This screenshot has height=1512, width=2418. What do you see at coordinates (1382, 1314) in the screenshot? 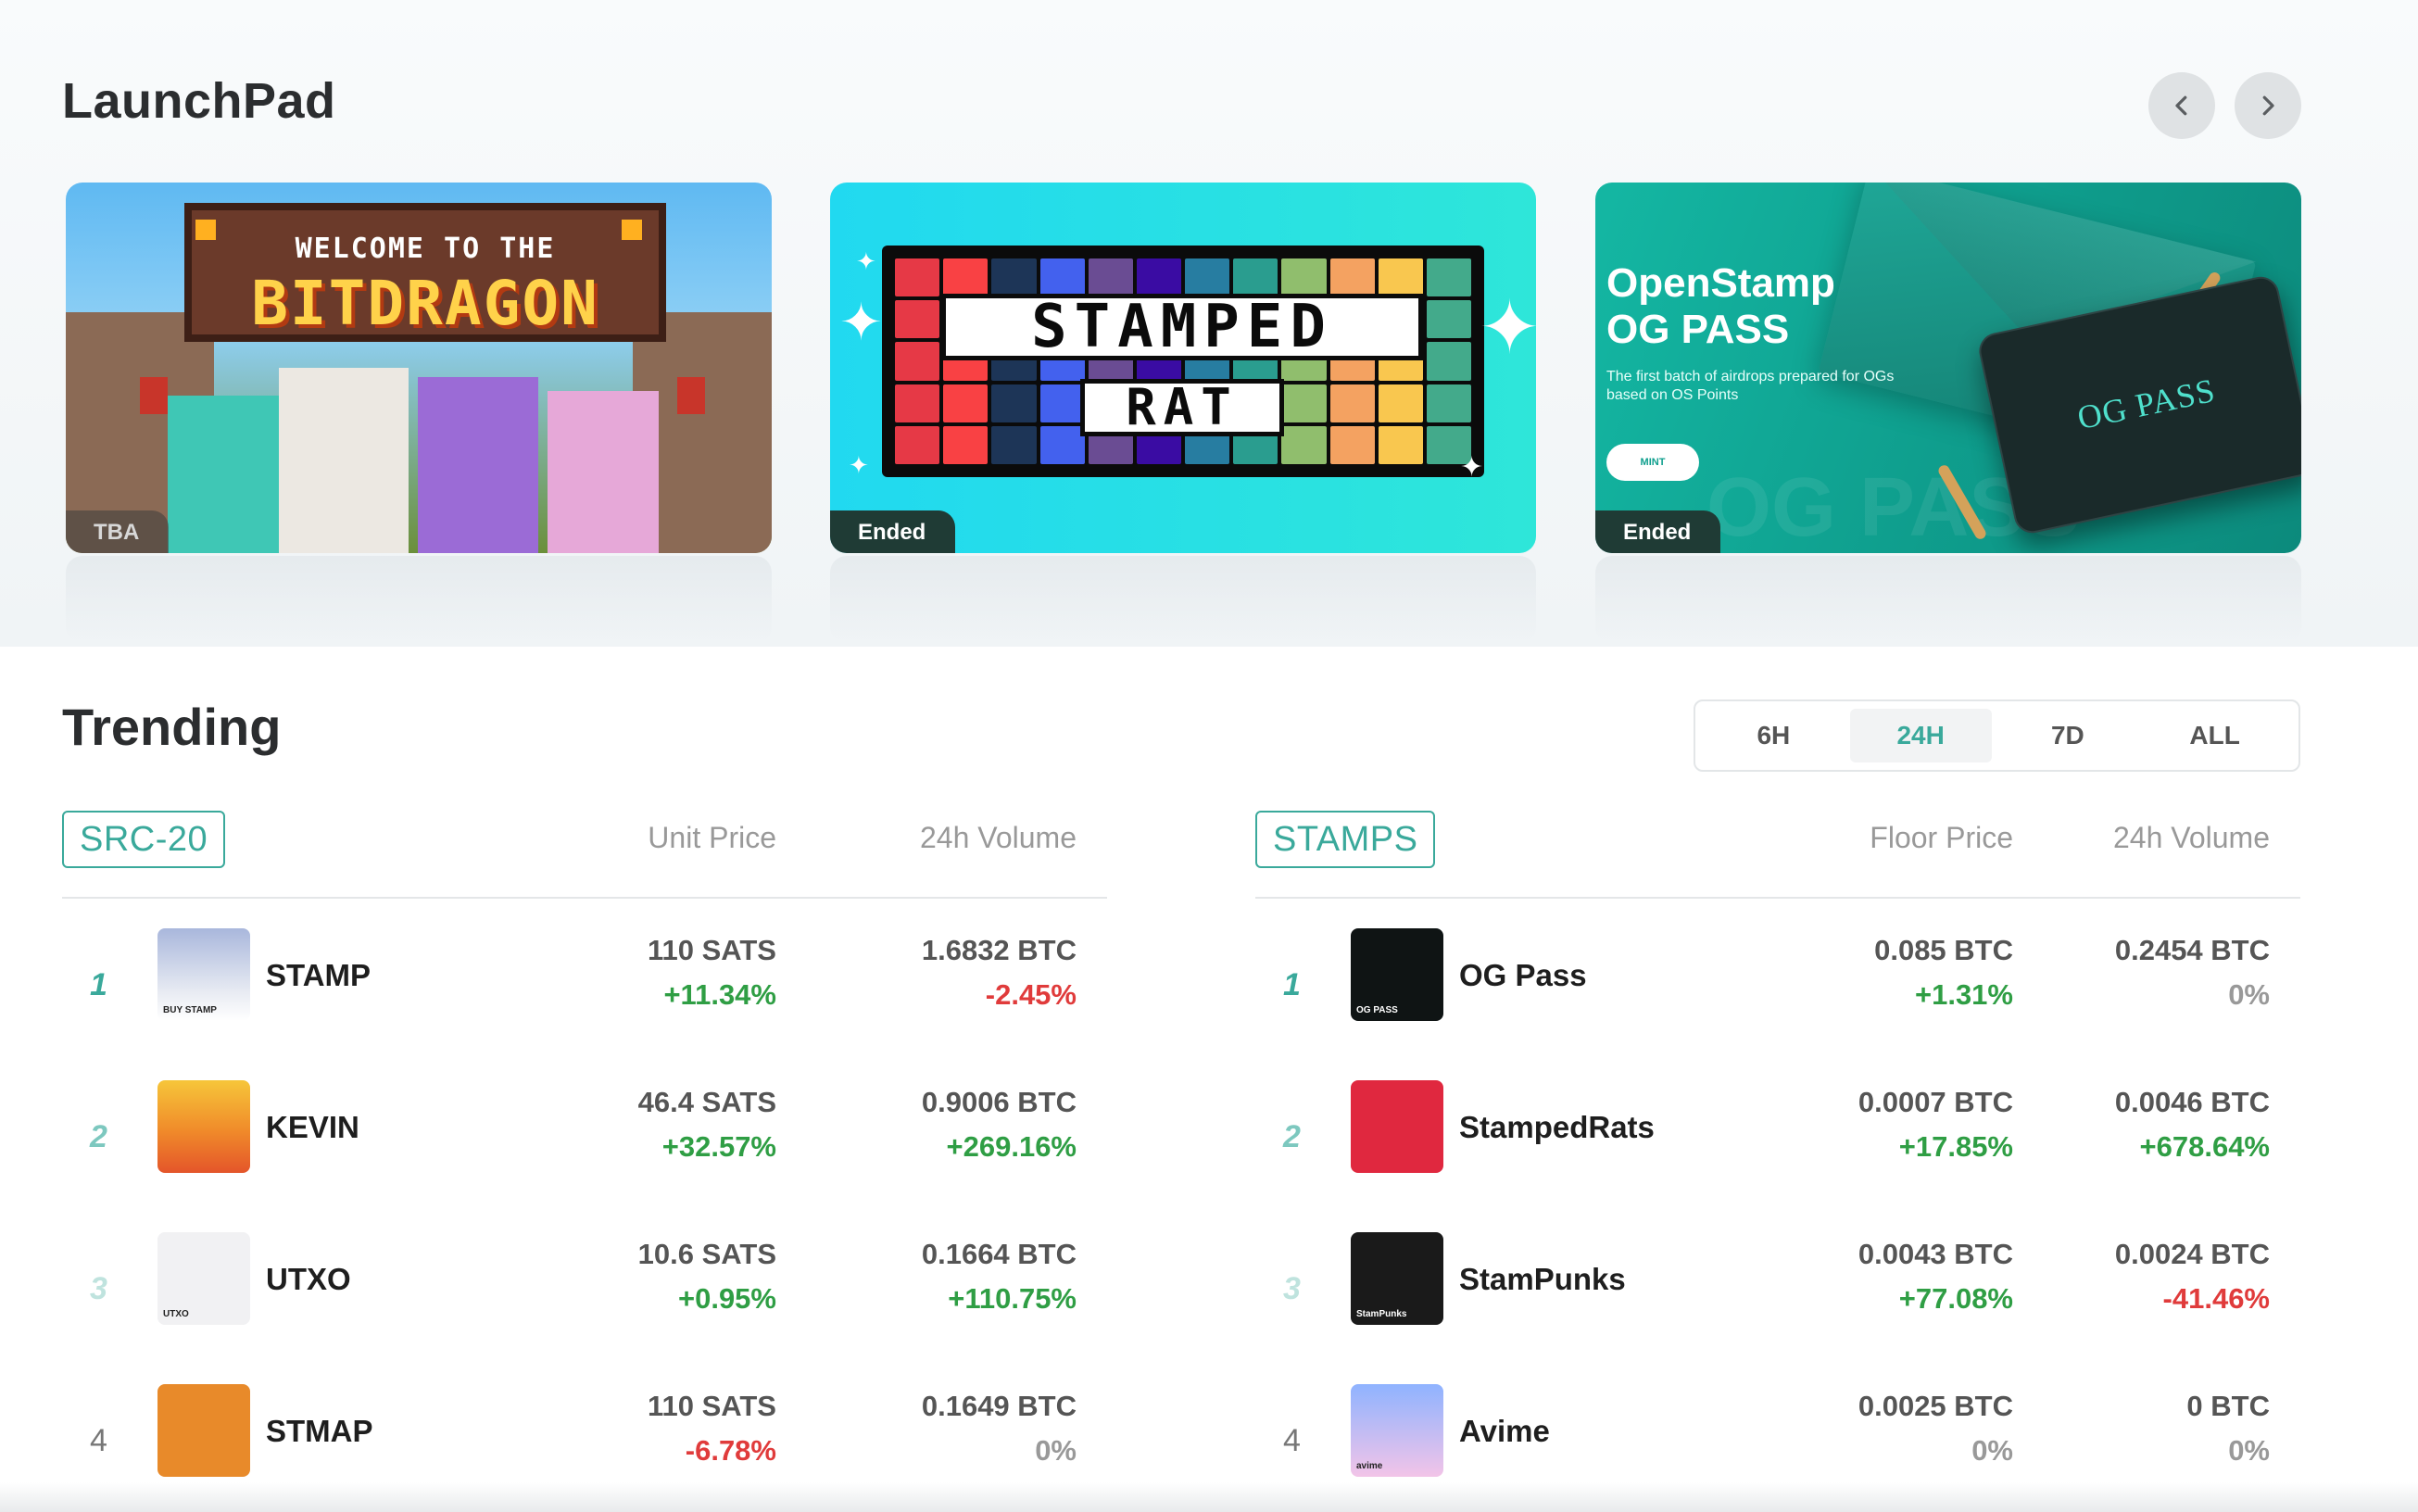
I see `thumbnail-text: StamPunks` at bounding box center [1382, 1314].